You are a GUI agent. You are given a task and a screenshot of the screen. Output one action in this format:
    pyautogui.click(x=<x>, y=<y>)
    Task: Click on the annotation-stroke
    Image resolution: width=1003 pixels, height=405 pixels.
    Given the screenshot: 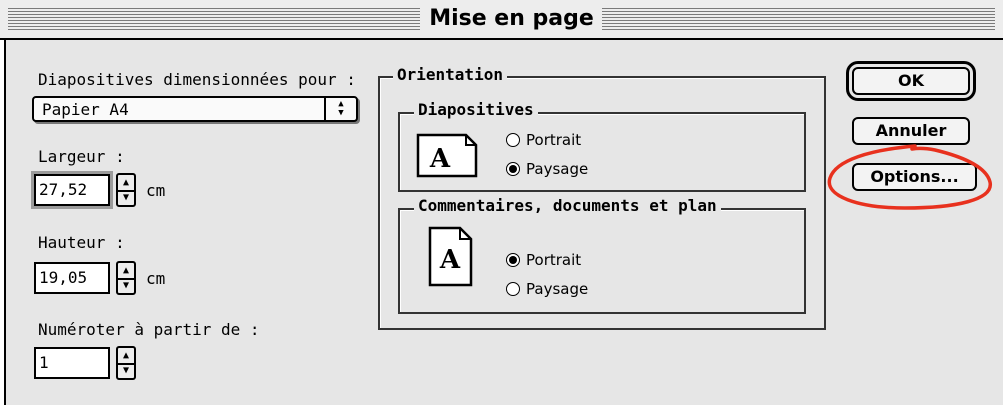 What is the action you would take?
    pyautogui.click(x=909, y=177)
    